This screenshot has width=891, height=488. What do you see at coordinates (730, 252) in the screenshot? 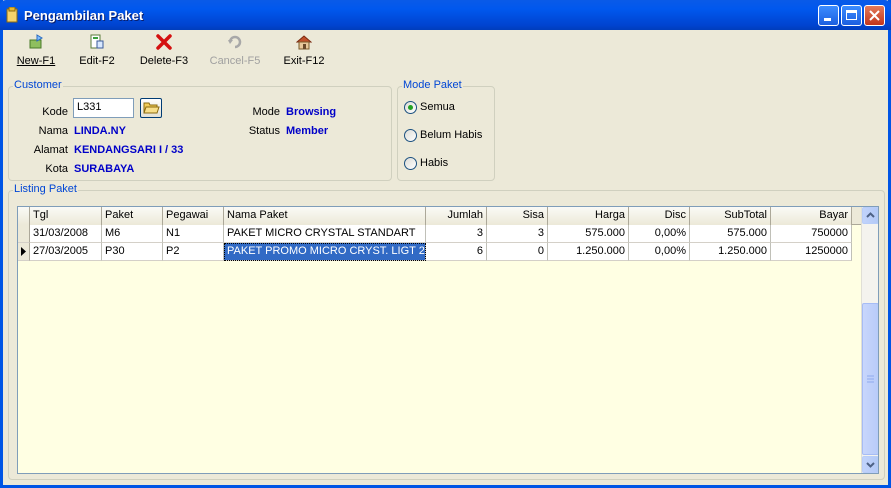
I see `cell-subtotal: 1.250.000` at bounding box center [730, 252].